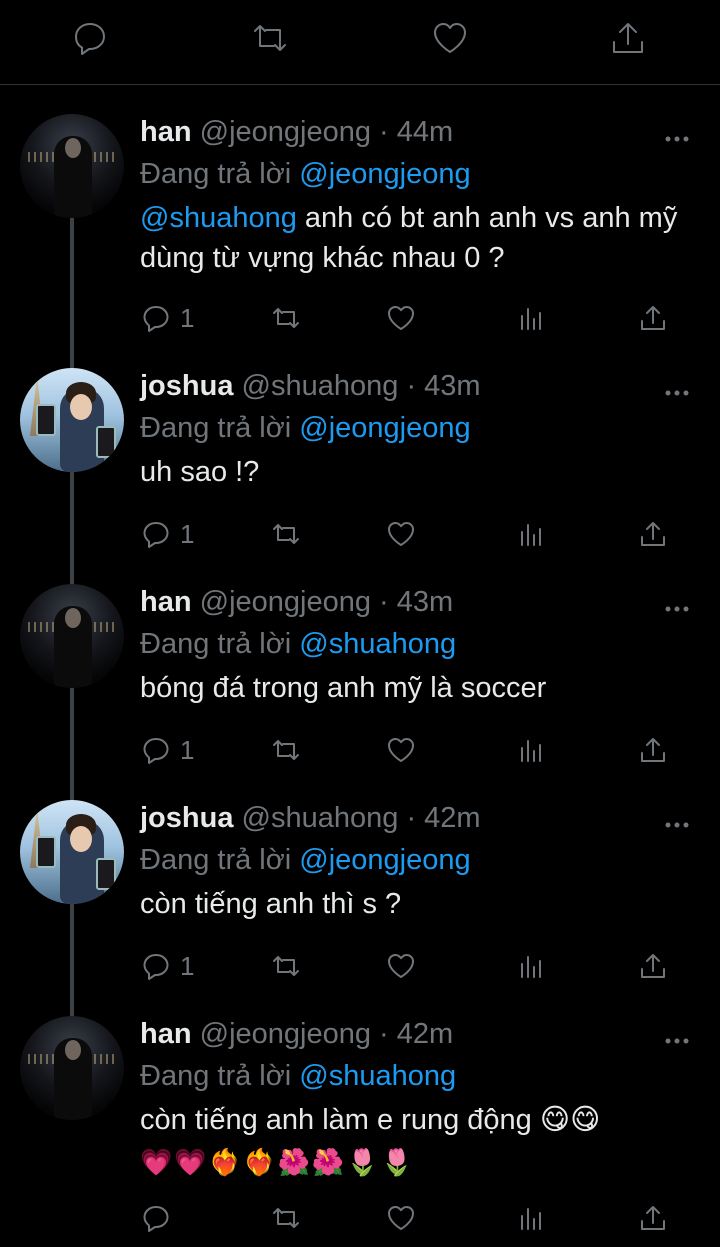  I want to click on tweet-header: han @jeongjeong · 44m, so click(420, 134).